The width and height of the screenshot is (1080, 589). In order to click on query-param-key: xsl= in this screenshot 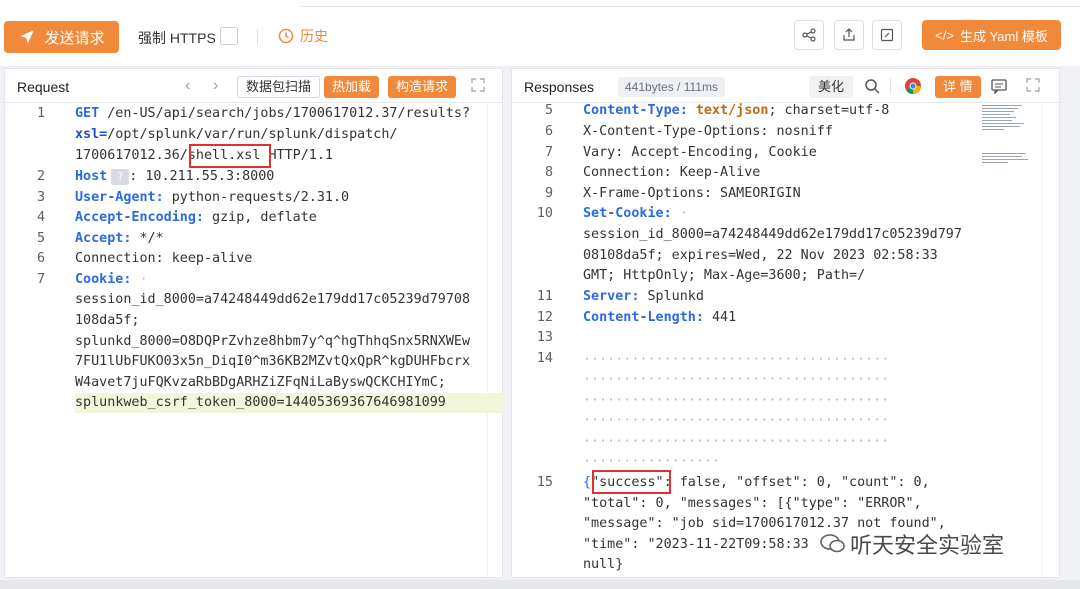, I will do `click(91, 134)`.